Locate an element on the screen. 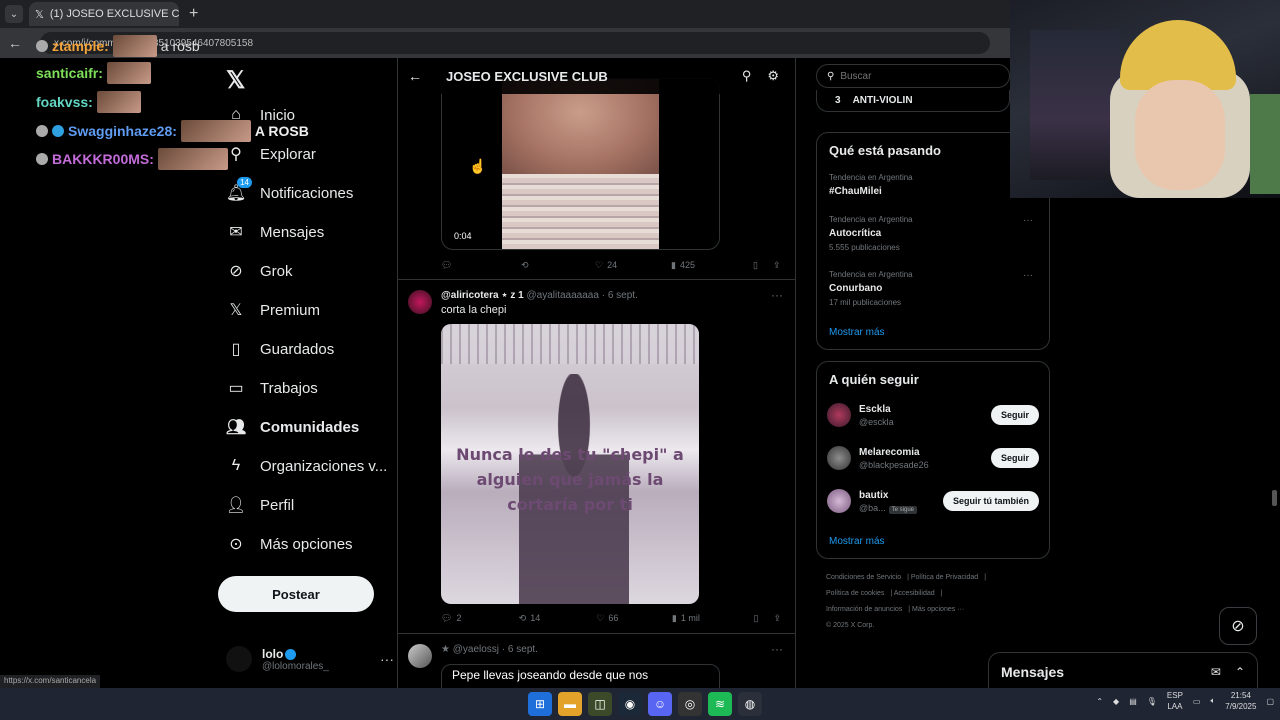 The height and width of the screenshot is (720, 1280). nav-item-inicio: ⌂ Inicio is located at coordinates (260, 115).